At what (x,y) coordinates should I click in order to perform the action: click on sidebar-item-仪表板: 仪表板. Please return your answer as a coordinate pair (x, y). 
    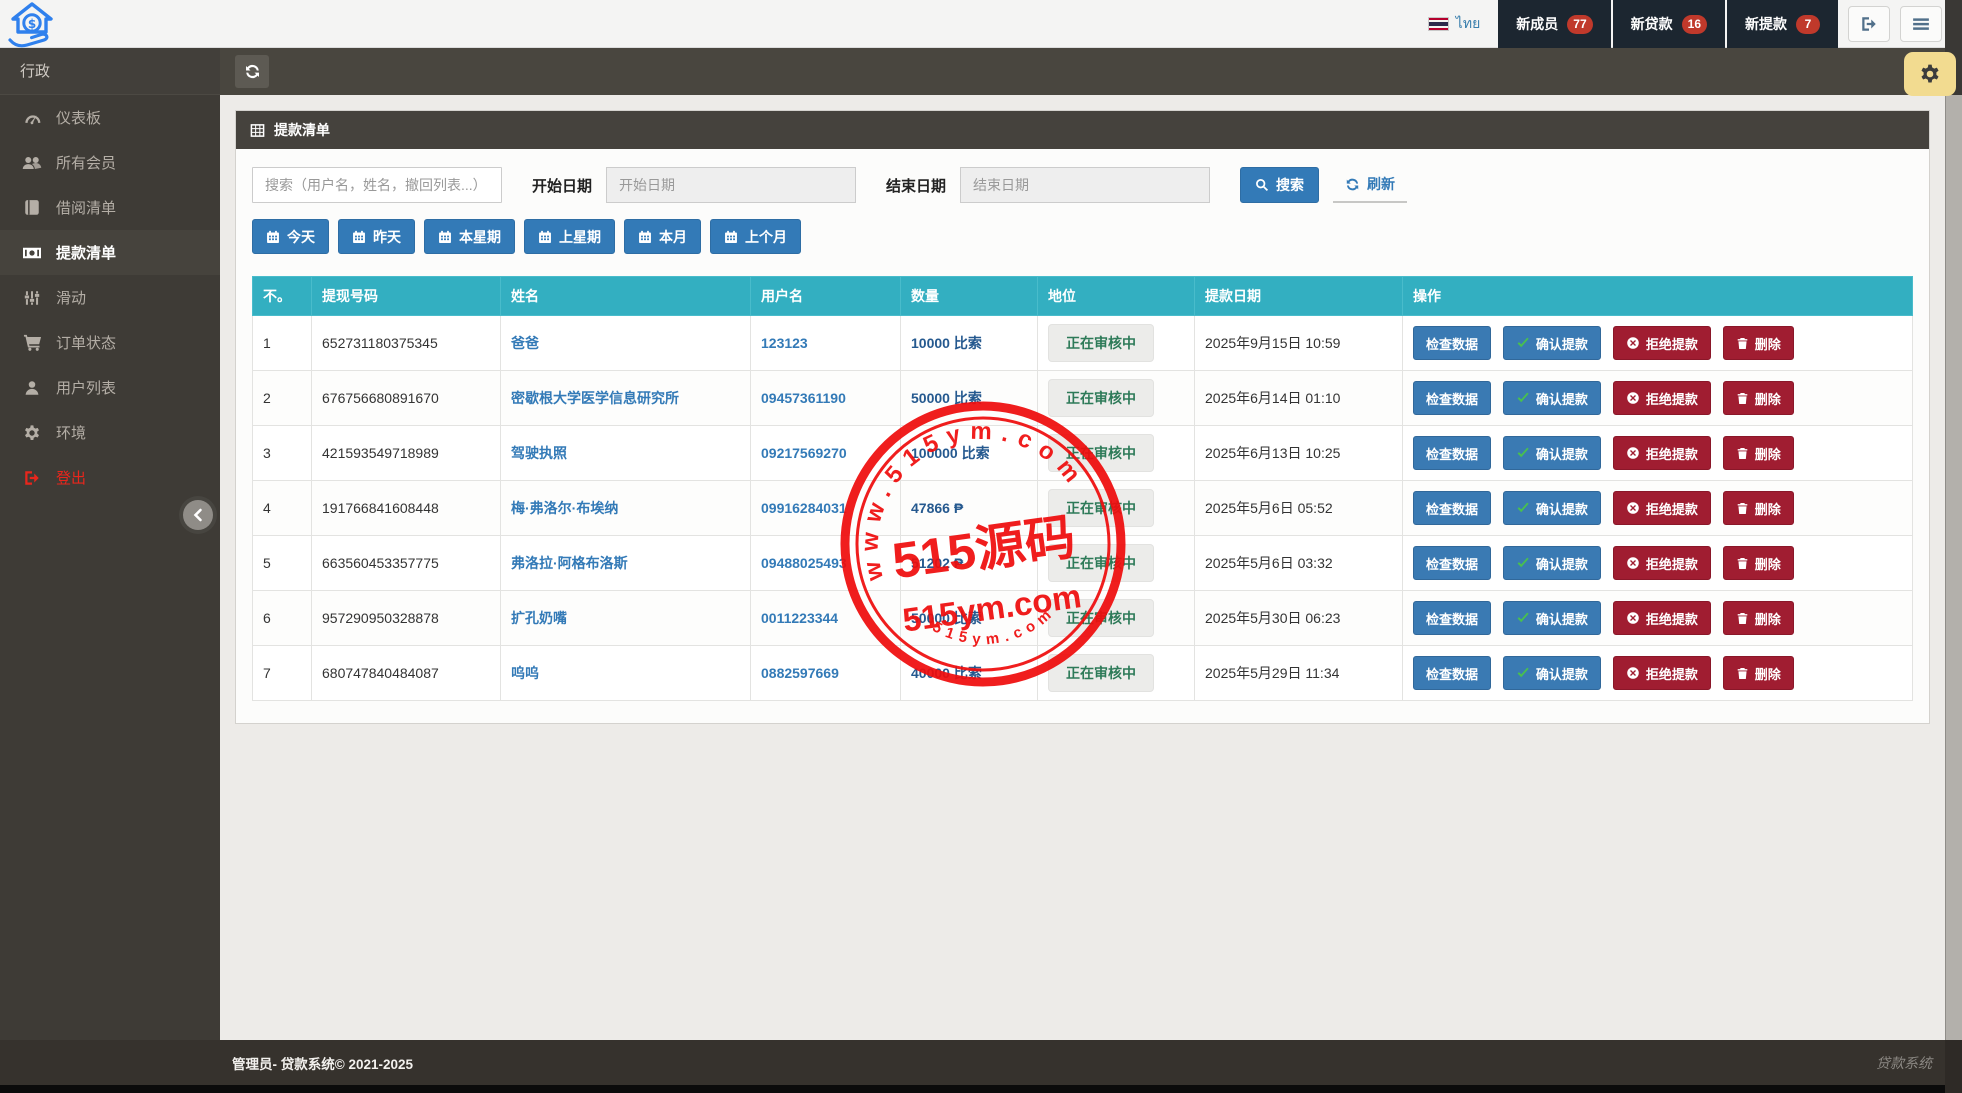
    Looking at the image, I should click on (110, 117).